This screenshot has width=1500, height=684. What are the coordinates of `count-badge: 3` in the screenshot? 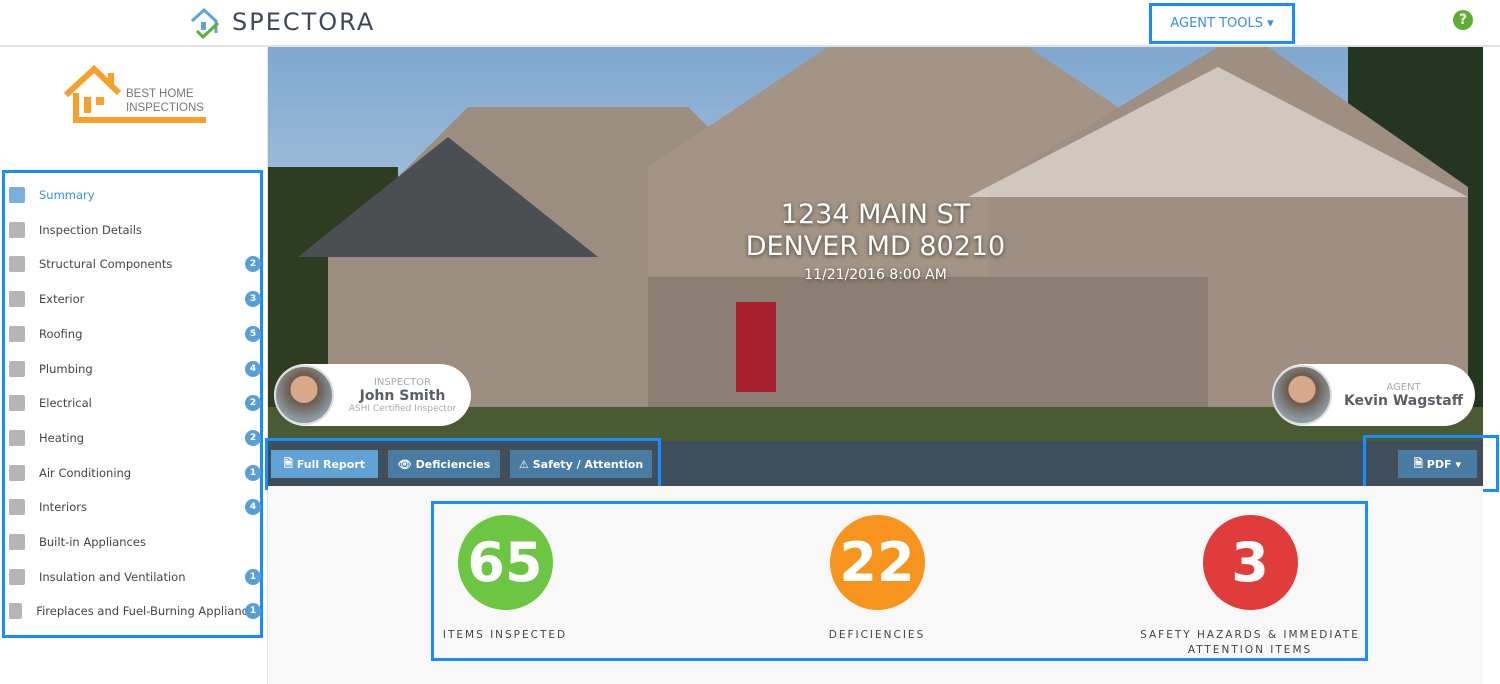 It's located at (253, 299).